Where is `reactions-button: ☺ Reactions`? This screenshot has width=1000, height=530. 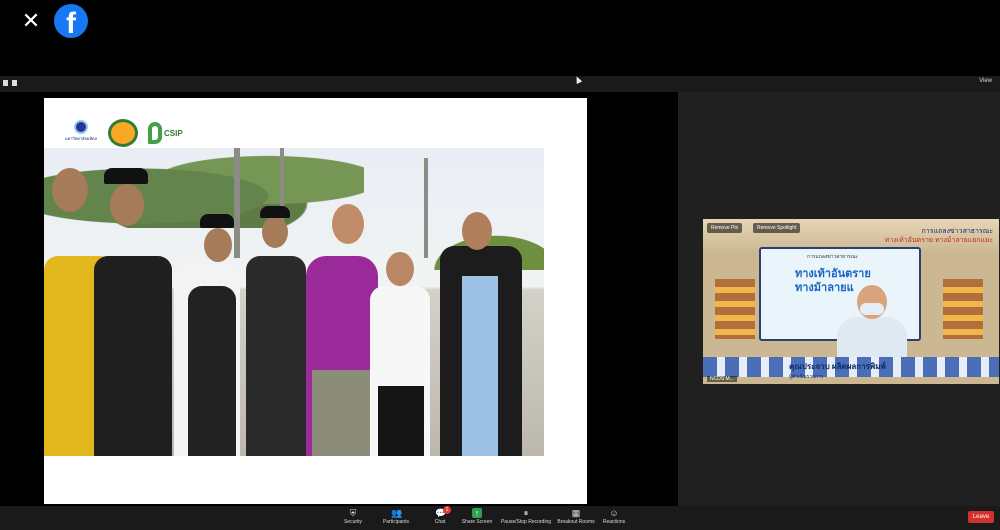 reactions-button: ☺ Reactions is located at coordinates (614, 516).